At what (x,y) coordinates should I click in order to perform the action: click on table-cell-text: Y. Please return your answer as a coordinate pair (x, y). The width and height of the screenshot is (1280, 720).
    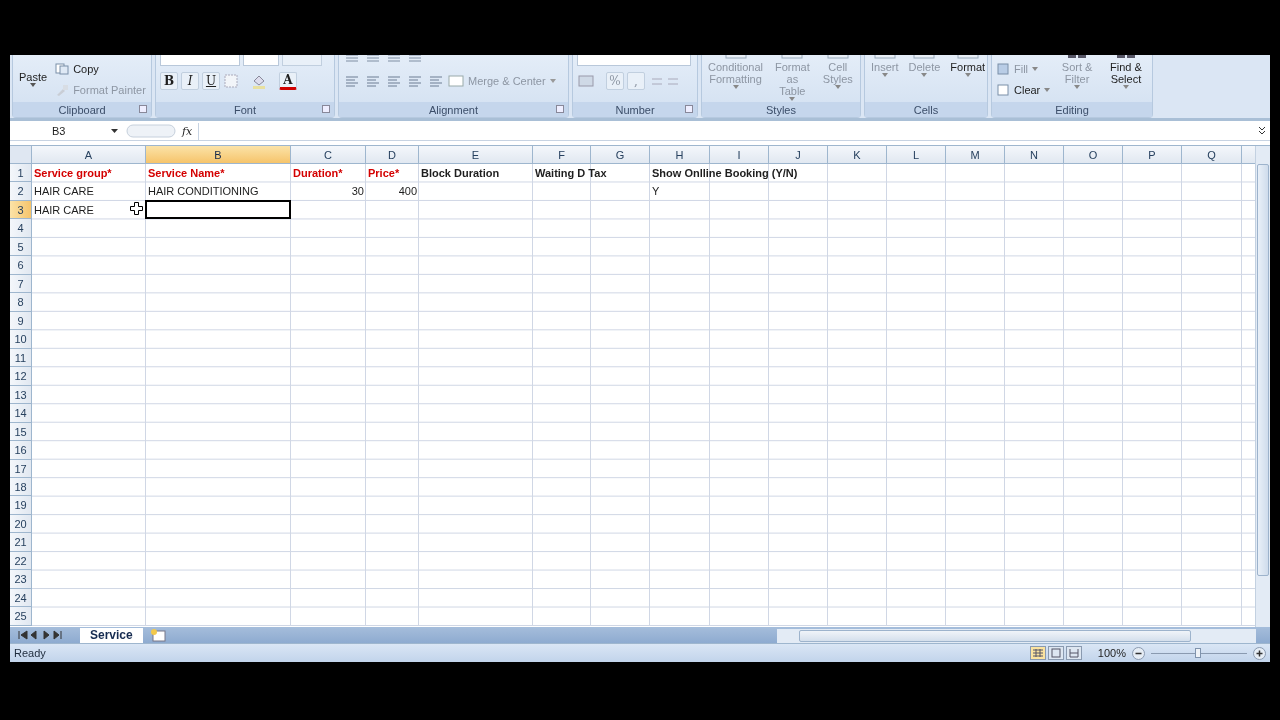
    Looking at the image, I should click on (656, 192).